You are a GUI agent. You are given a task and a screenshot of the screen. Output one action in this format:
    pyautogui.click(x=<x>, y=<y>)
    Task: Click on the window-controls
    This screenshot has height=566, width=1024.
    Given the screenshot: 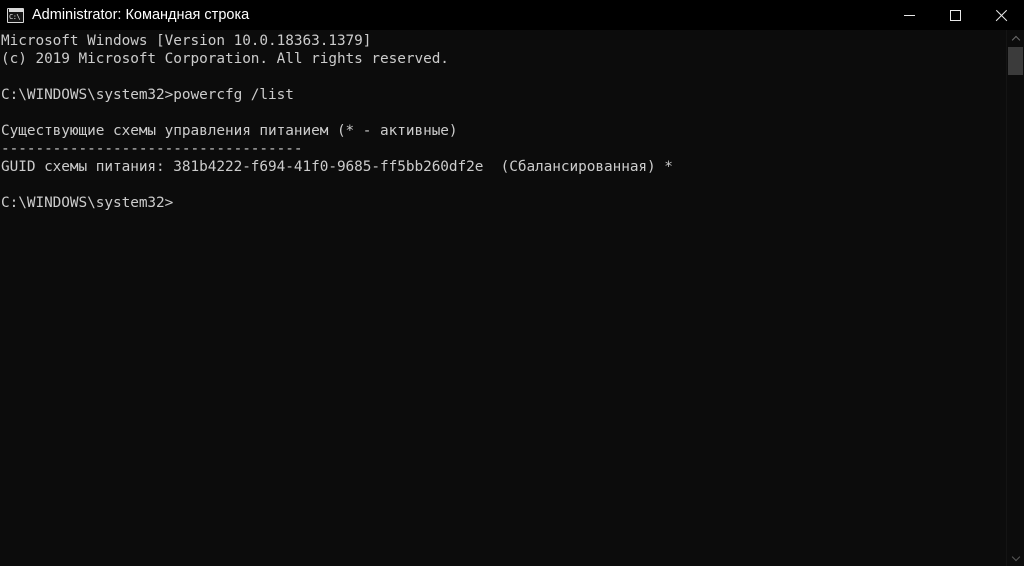 What is the action you would take?
    pyautogui.click(x=955, y=15)
    